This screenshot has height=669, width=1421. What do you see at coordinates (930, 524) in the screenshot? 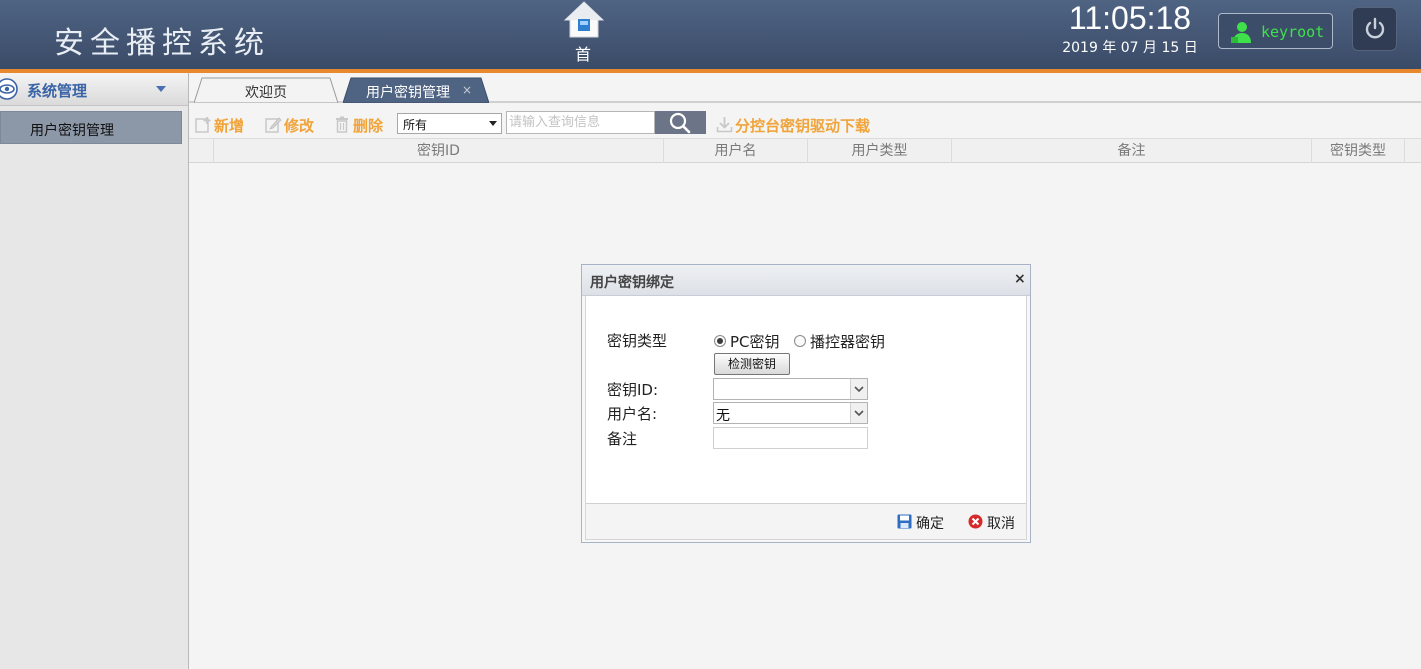
I see `confirm-button-label: 确定` at bounding box center [930, 524].